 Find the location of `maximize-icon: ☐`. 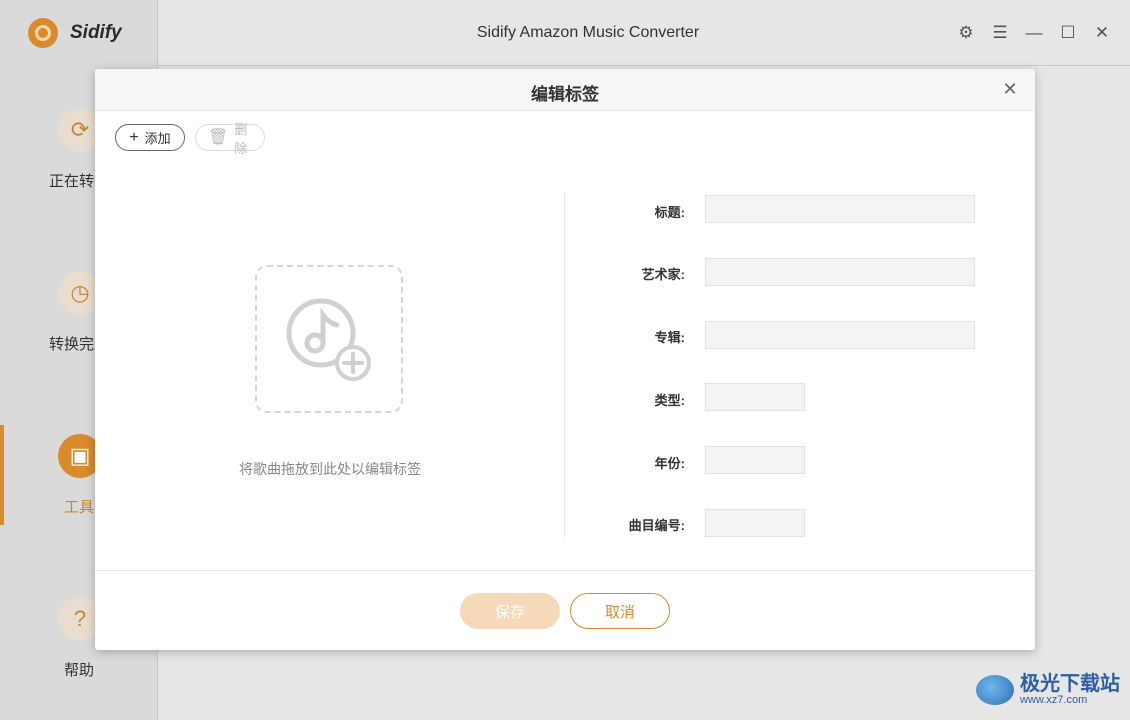

maximize-icon: ☐ is located at coordinates (1068, 33).